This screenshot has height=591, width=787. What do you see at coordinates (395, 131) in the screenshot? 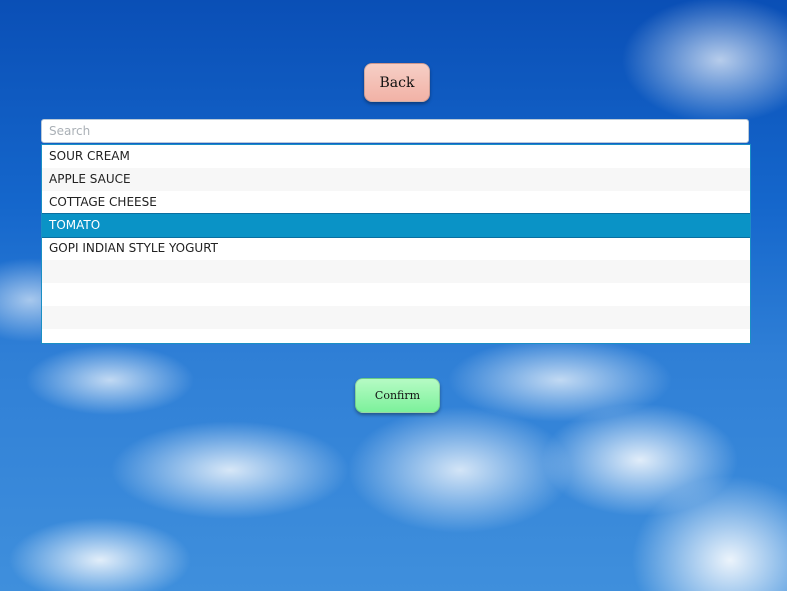
I see `search-input` at bounding box center [395, 131].